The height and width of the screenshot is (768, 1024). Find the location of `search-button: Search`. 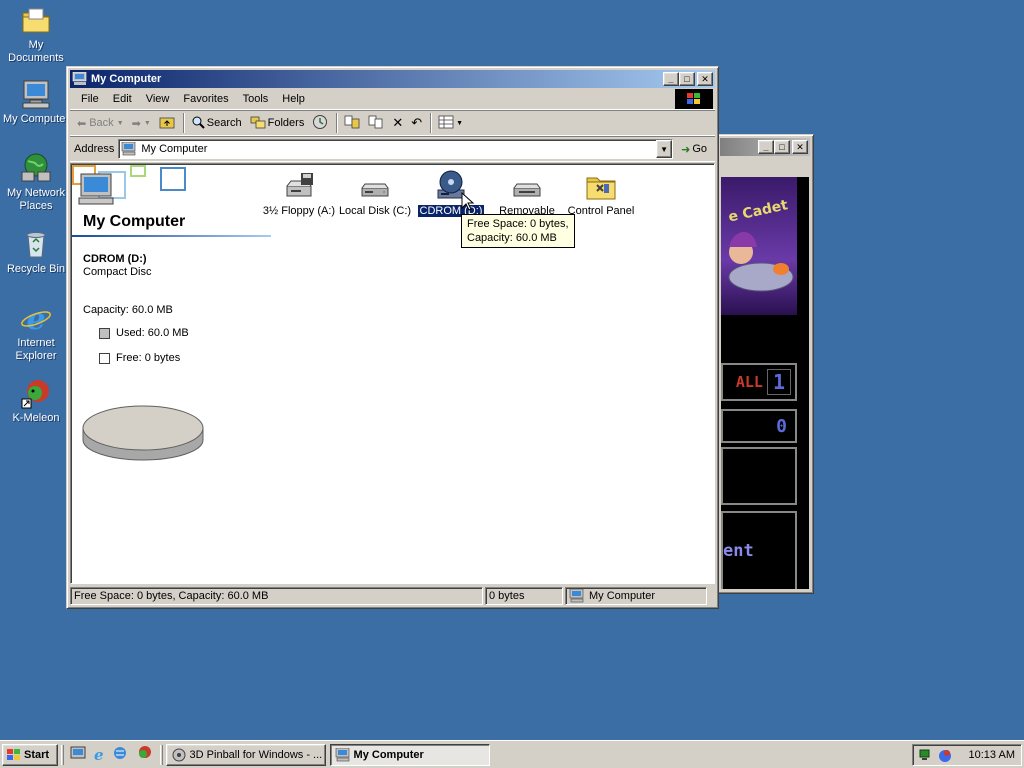

search-button: Search is located at coordinates (216, 123).